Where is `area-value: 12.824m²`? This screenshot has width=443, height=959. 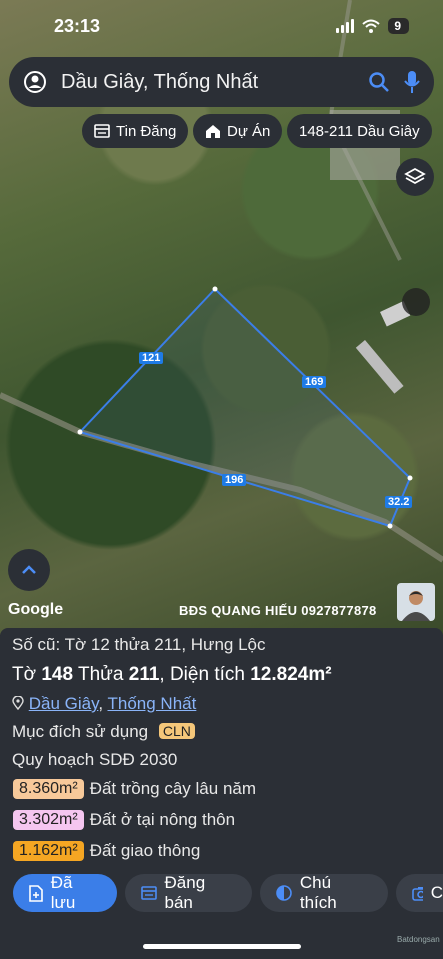 area-value: 12.824m² is located at coordinates (291, 674).